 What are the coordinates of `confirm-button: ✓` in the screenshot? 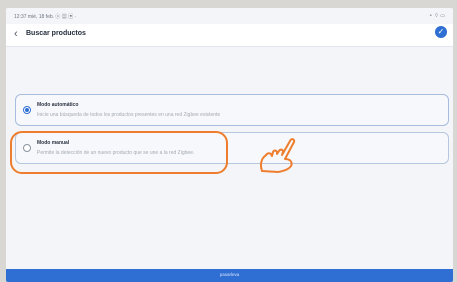 It's located at (441, 32).